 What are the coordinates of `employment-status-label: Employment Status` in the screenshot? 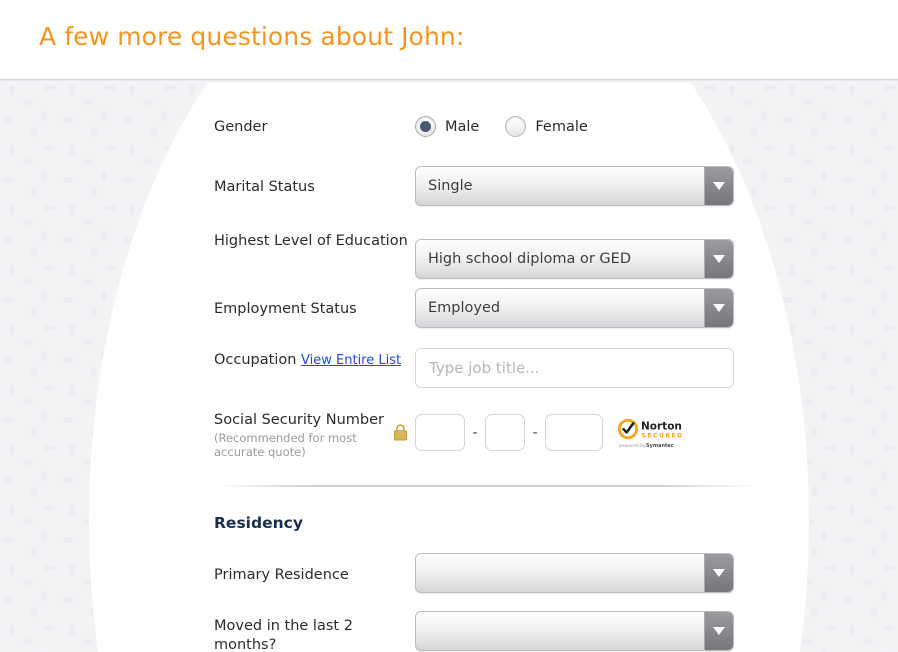 It's located at (285, 309).